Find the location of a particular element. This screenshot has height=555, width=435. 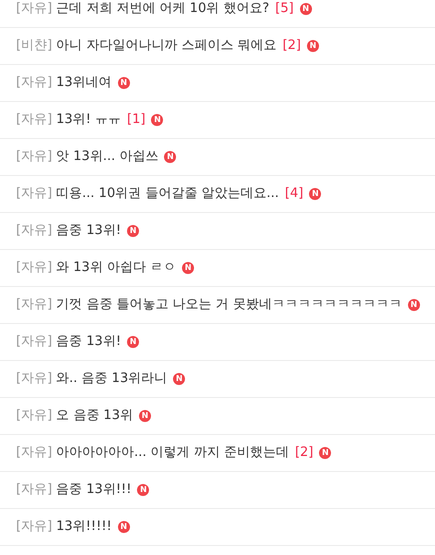

post-title-link: 오 음중 13위 is located at coordinates (94, 416).